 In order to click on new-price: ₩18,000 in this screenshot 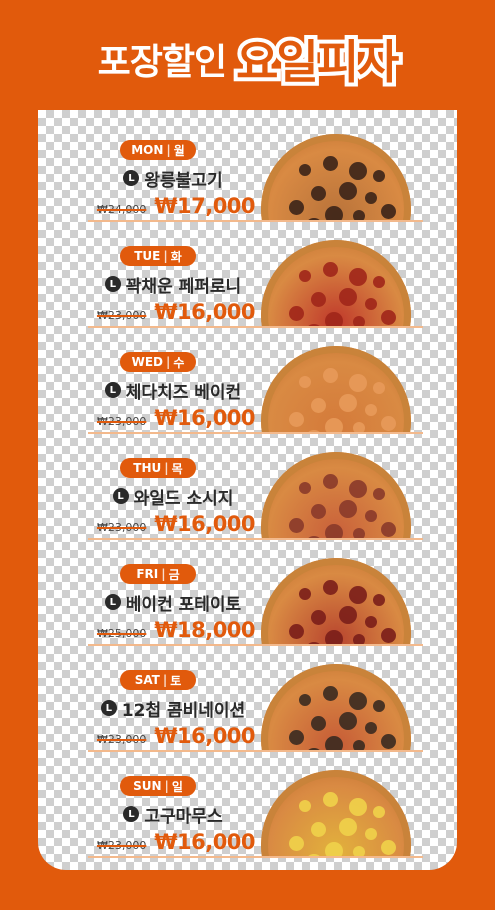, I will do `click(205, 630)`.